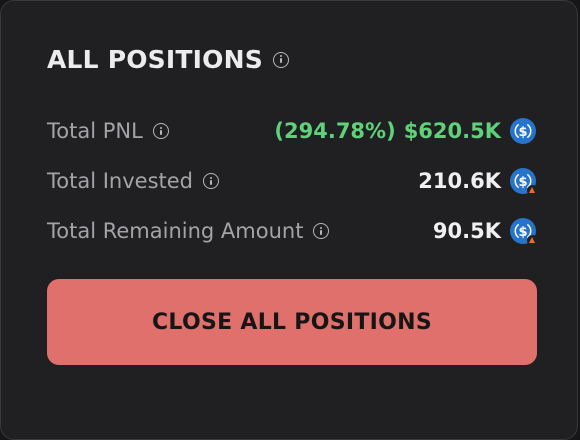 The width and height of the screenshot is (580, 440). What do you see at coordinates (120, 181) in the screenshot?
I see `total-invested-label: Total Invested` at bounding box center [120, 181].